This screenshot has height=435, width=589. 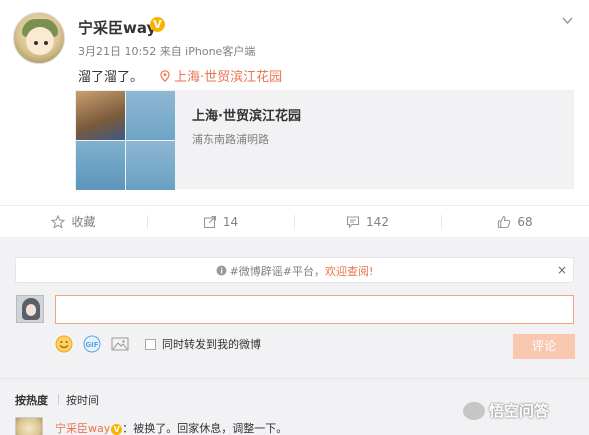 I want to click on comment-button: 142, so click(x=367, y=221).